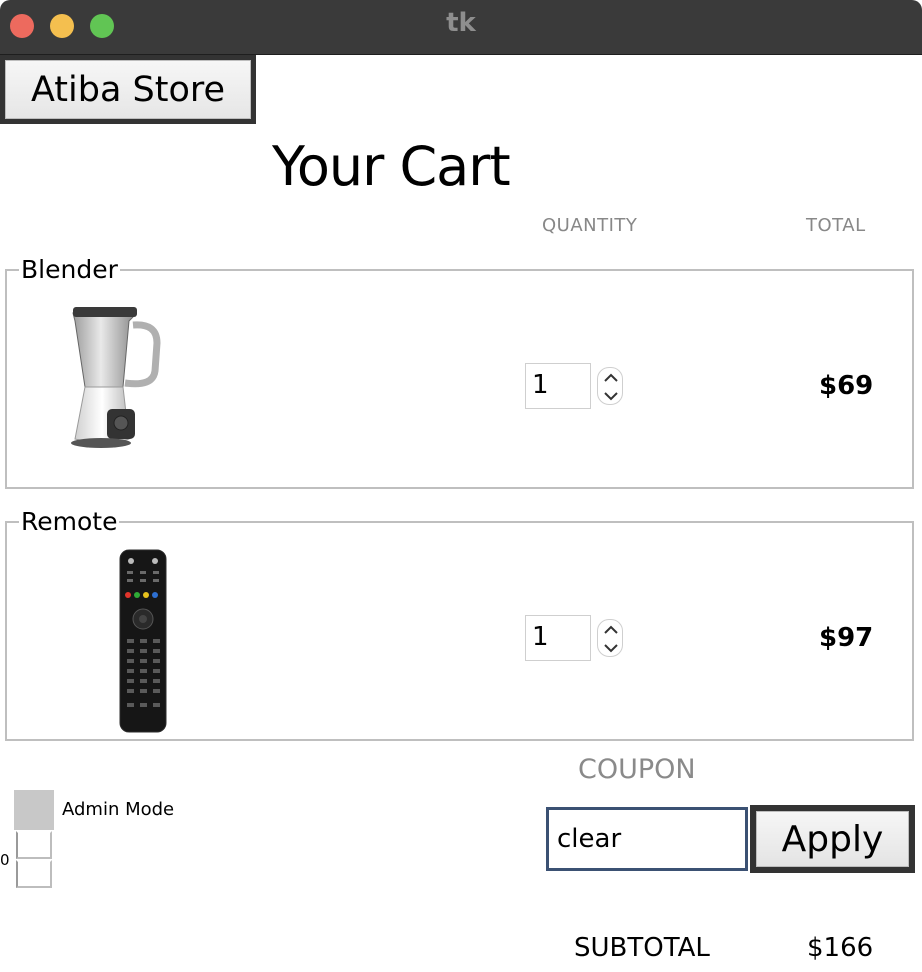  Describe the element at coordinates (590, 225) in the screenshot. I see `quantity-column-header: QUANTITY` at that location.